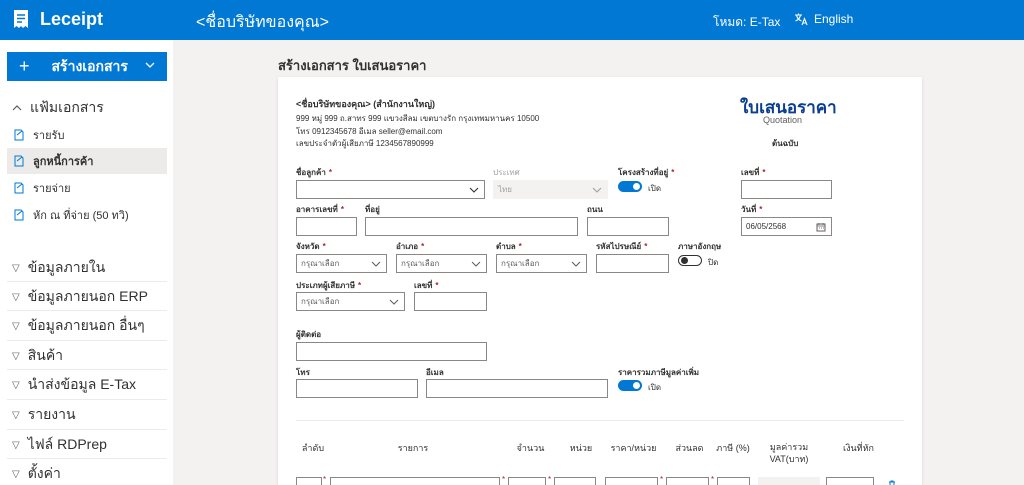  What do you see at coordinates (372, 209) in the screenshot?
I see `address-label: ที่อยู่` at bounding box center [372, 209].